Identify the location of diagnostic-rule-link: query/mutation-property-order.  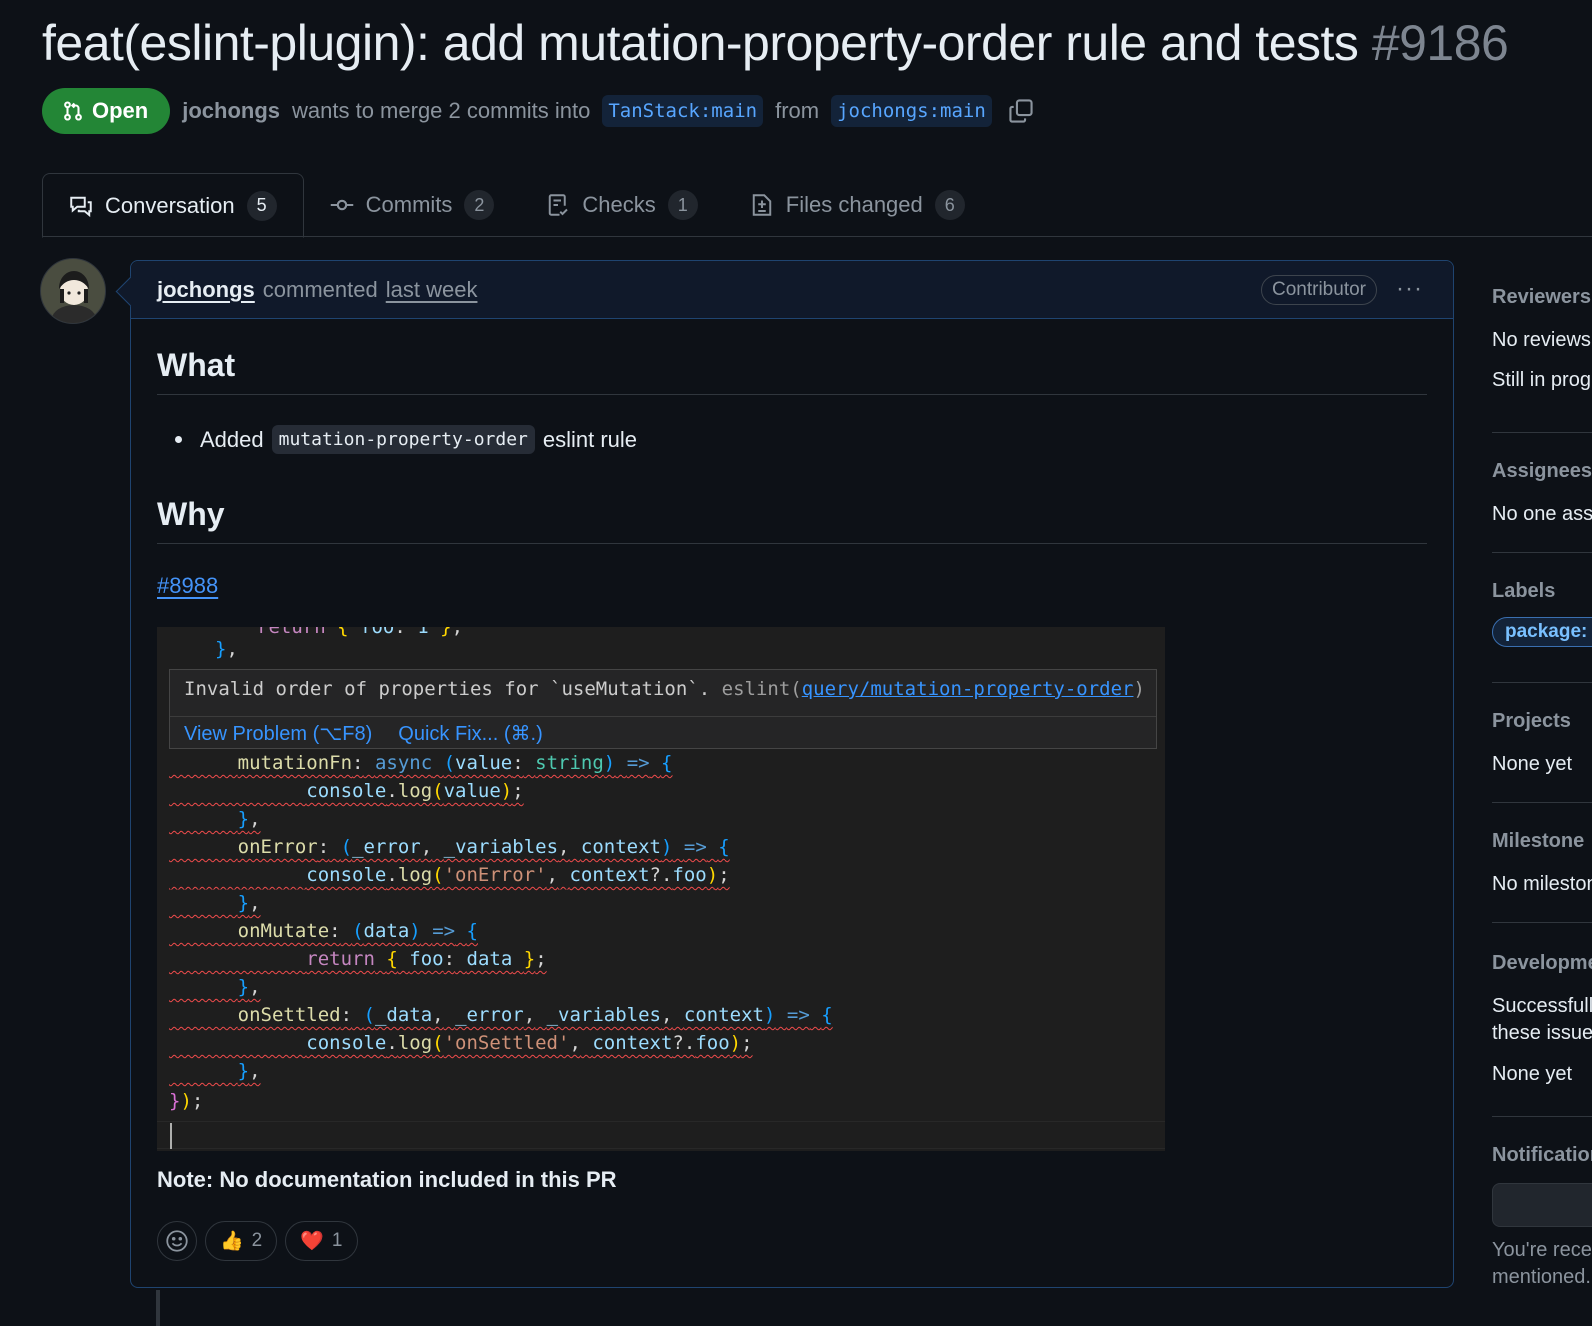
(968, 689).